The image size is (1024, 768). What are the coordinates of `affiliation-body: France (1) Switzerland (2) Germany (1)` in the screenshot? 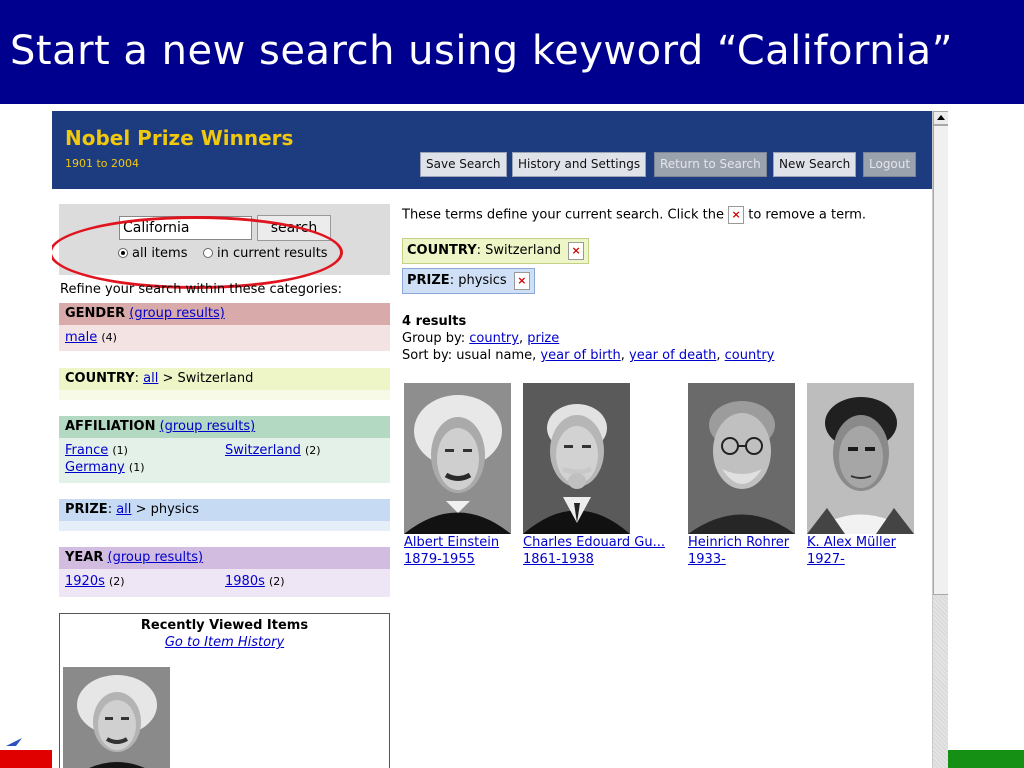 It's located at (224, 460).